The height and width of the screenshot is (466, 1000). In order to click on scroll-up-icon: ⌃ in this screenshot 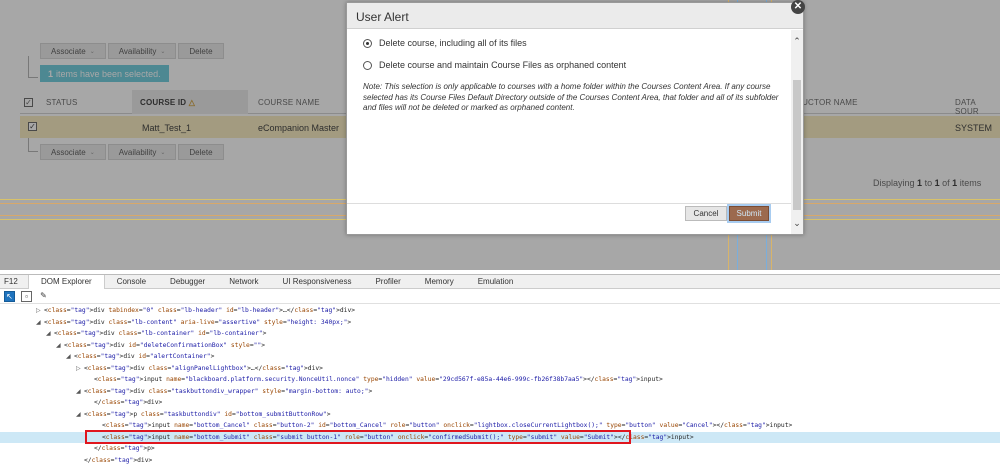, I will do `click(797, 41)`.